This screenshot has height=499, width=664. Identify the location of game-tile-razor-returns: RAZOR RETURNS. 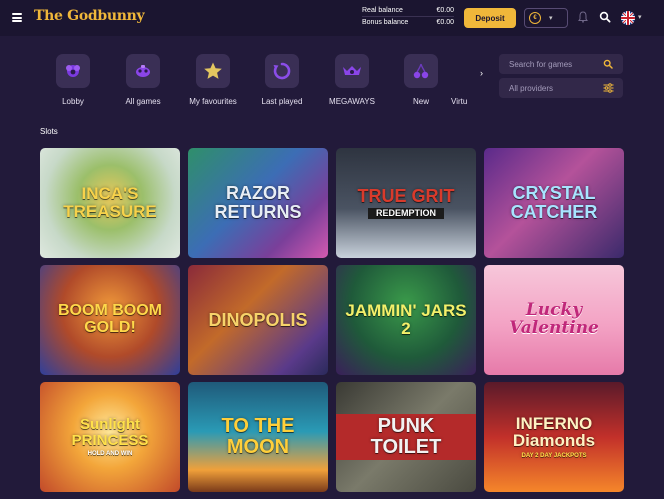
(258, 203).